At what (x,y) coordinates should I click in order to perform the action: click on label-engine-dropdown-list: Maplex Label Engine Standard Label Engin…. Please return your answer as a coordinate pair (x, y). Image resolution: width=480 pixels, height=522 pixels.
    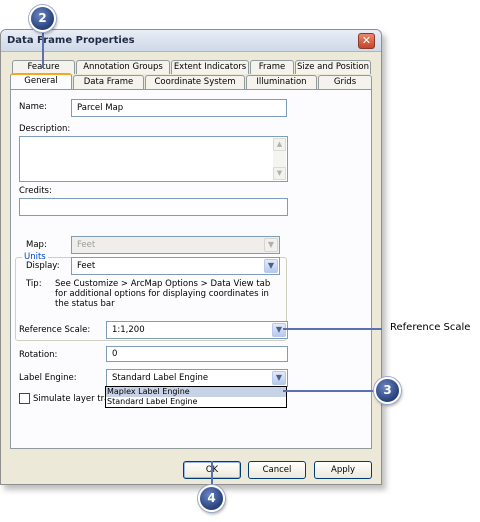
    Looking at the image, I should click on (196, 397).